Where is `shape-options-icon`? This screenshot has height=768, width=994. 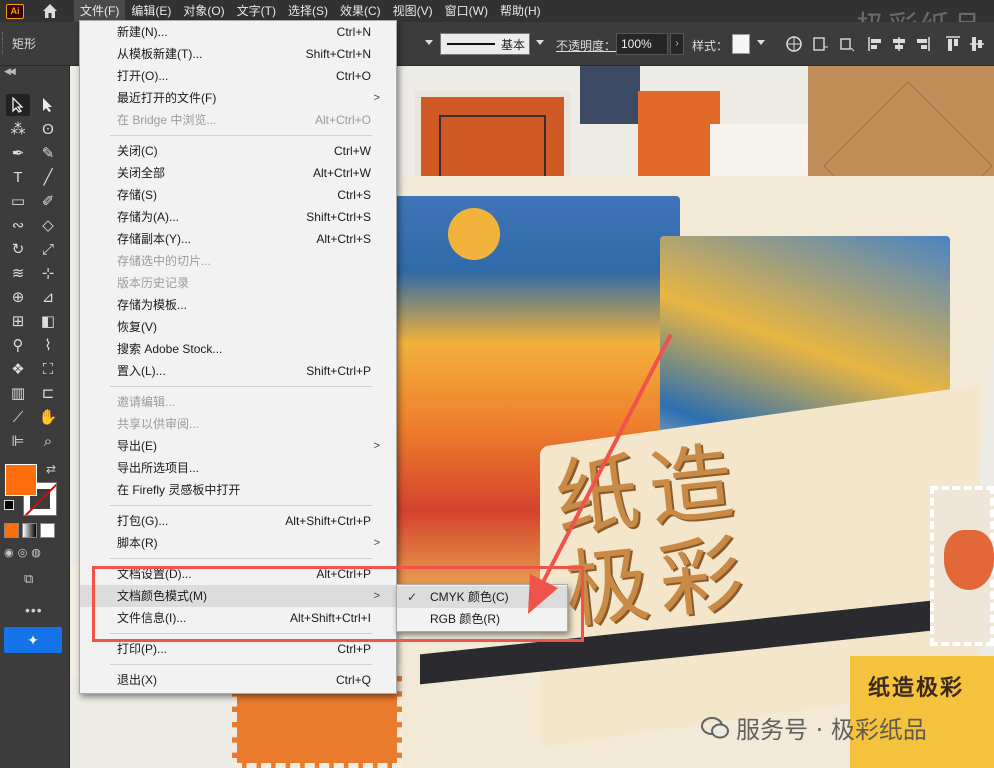
shape-options-icon is located at coordinates (821, 44).